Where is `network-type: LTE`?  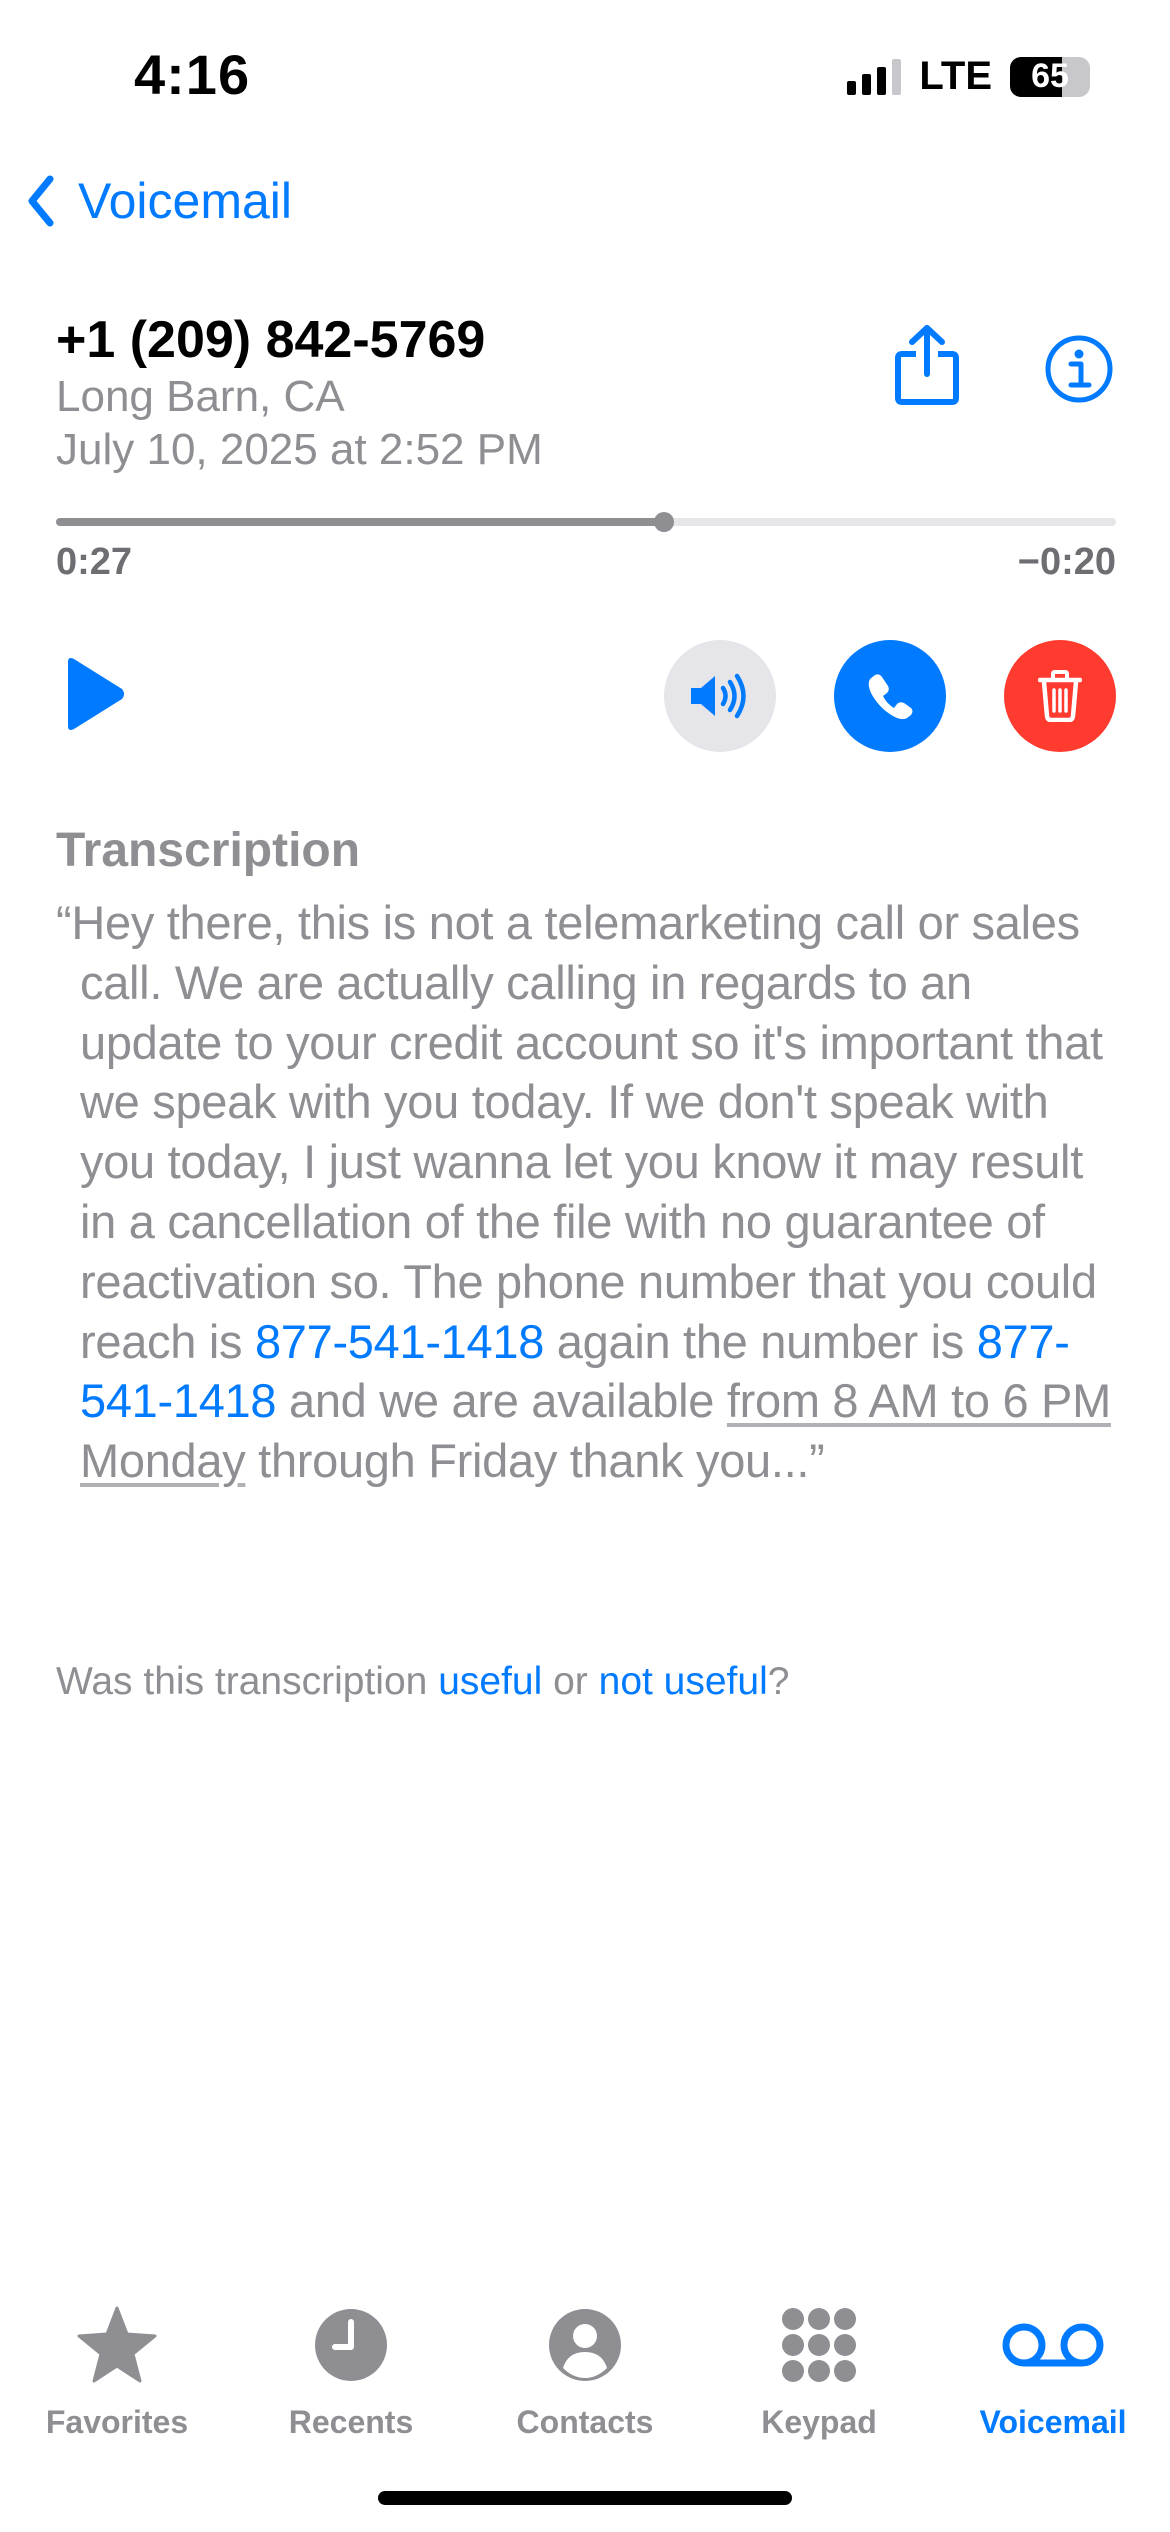
network-type: LTE is located at coordinates (955, 76).